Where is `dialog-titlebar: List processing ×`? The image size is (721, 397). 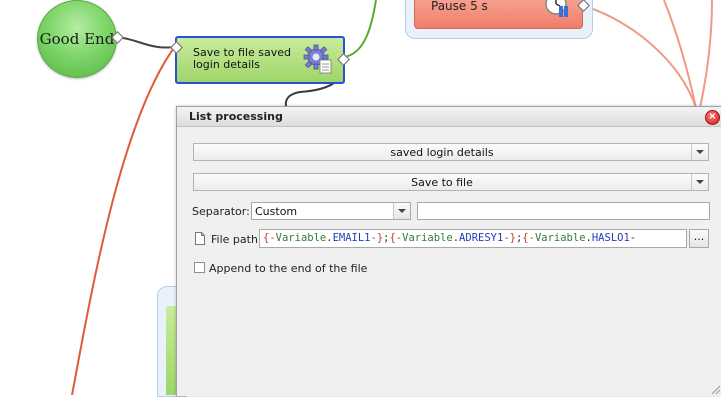 dialog-titlebar: List processing × is located at coordinates (449, 117).